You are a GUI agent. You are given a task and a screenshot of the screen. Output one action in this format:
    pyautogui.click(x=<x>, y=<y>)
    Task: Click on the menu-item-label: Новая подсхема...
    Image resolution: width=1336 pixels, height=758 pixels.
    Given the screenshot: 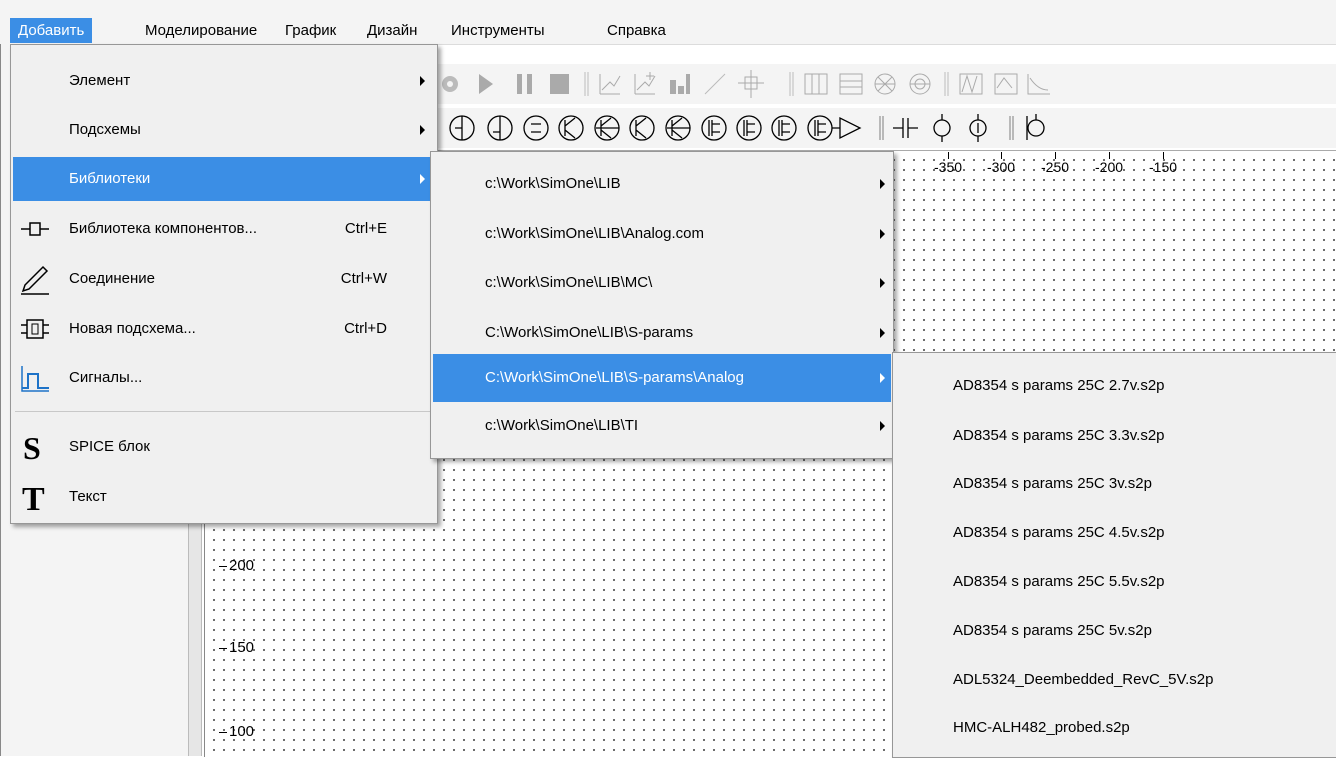 What is the action you would take?
    pyautogui.click(x=132, y=328)
    